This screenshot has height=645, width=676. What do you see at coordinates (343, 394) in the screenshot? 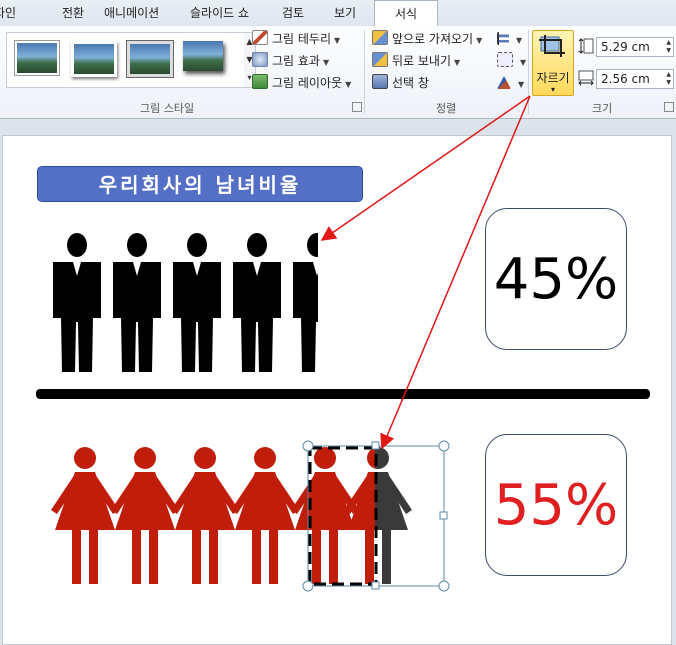
I see `divider-bar` at bounding box center [343, 394].